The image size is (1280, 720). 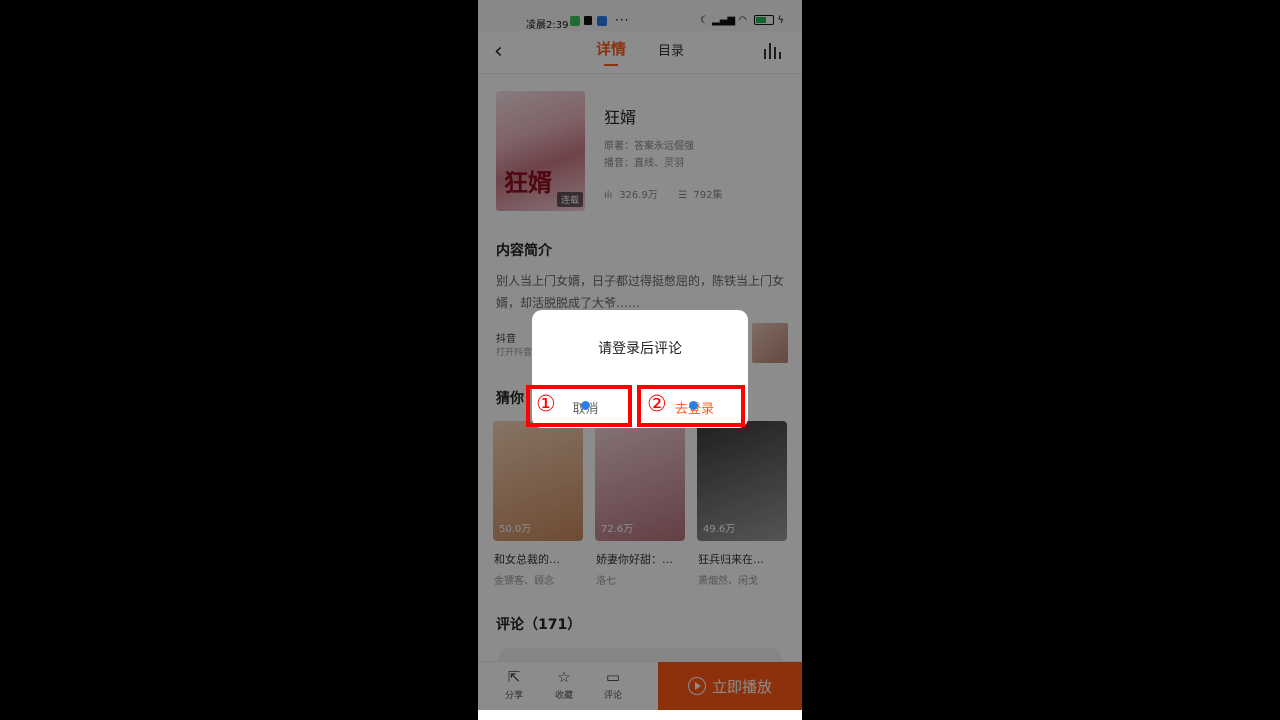 I want to click on home-indicator, so click(x=640, y=713).